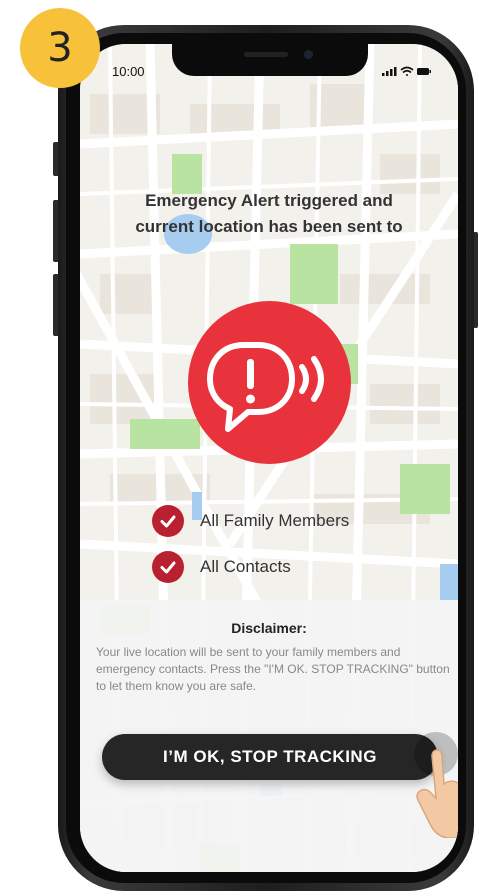 This screenshot has width=479, height=896. Describe the element at coordinates (269, 200) in the screenshot. I see `alert-heading-line1: Emergency Alert triggered and` at that location.